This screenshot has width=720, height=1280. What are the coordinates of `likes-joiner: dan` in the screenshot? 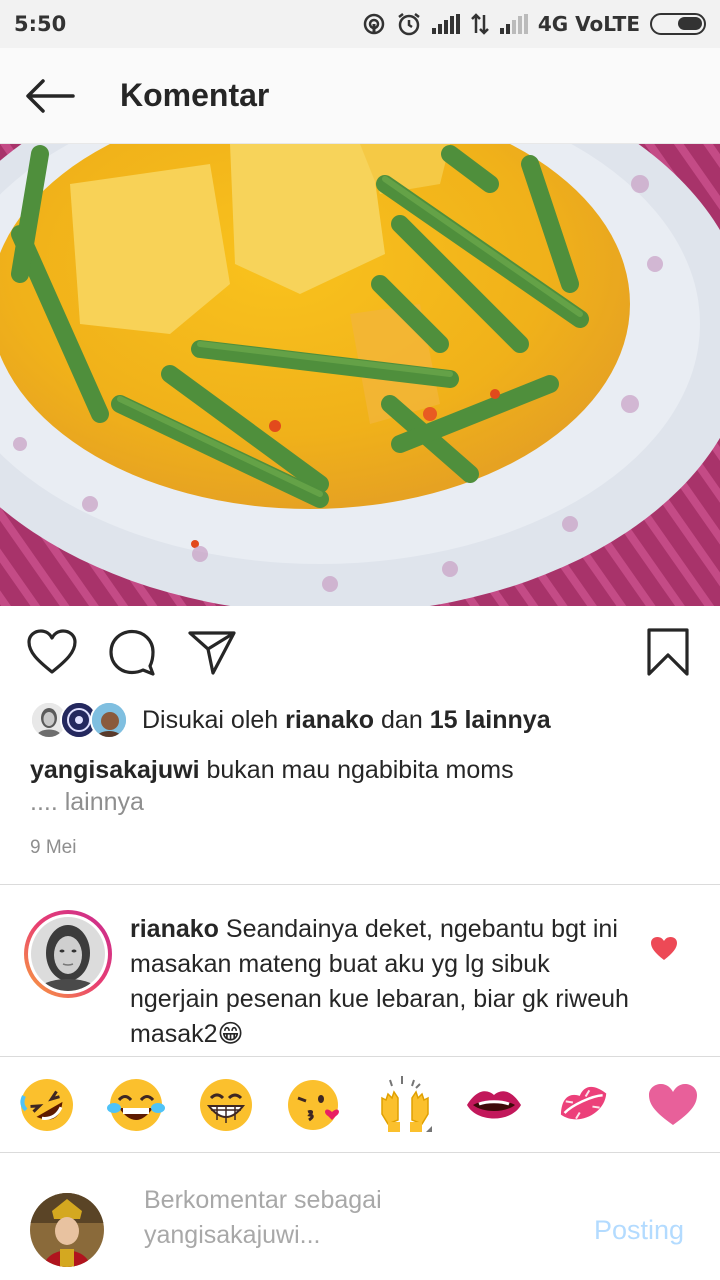 It's located at (402, 719).